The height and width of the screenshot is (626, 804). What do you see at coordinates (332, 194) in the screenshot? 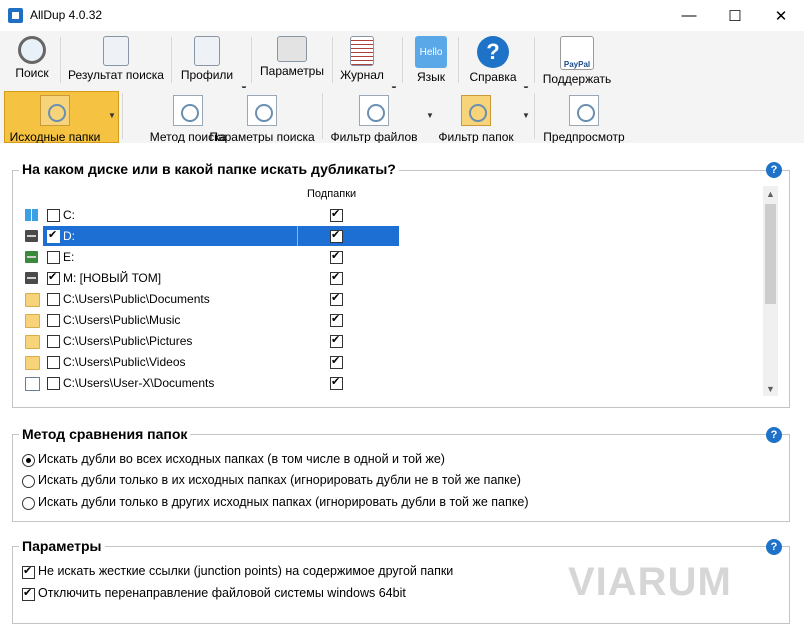
I see `subfolders-column-header: Подпапки` at bounding box center [332, 194].